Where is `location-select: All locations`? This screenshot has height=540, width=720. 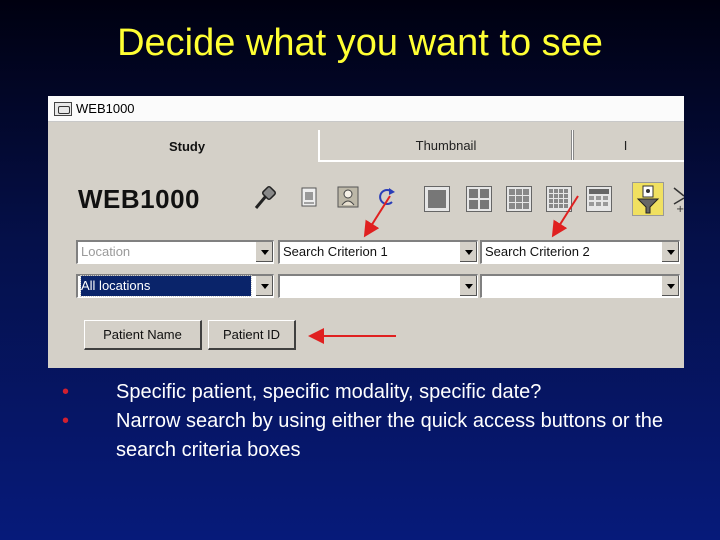
location-select: All locations is located at coordinates (175, 286).